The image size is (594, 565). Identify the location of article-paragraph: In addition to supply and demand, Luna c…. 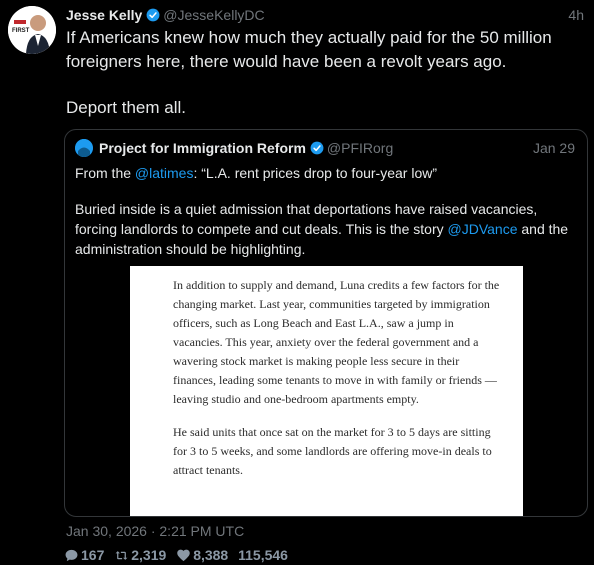
(336, 342).